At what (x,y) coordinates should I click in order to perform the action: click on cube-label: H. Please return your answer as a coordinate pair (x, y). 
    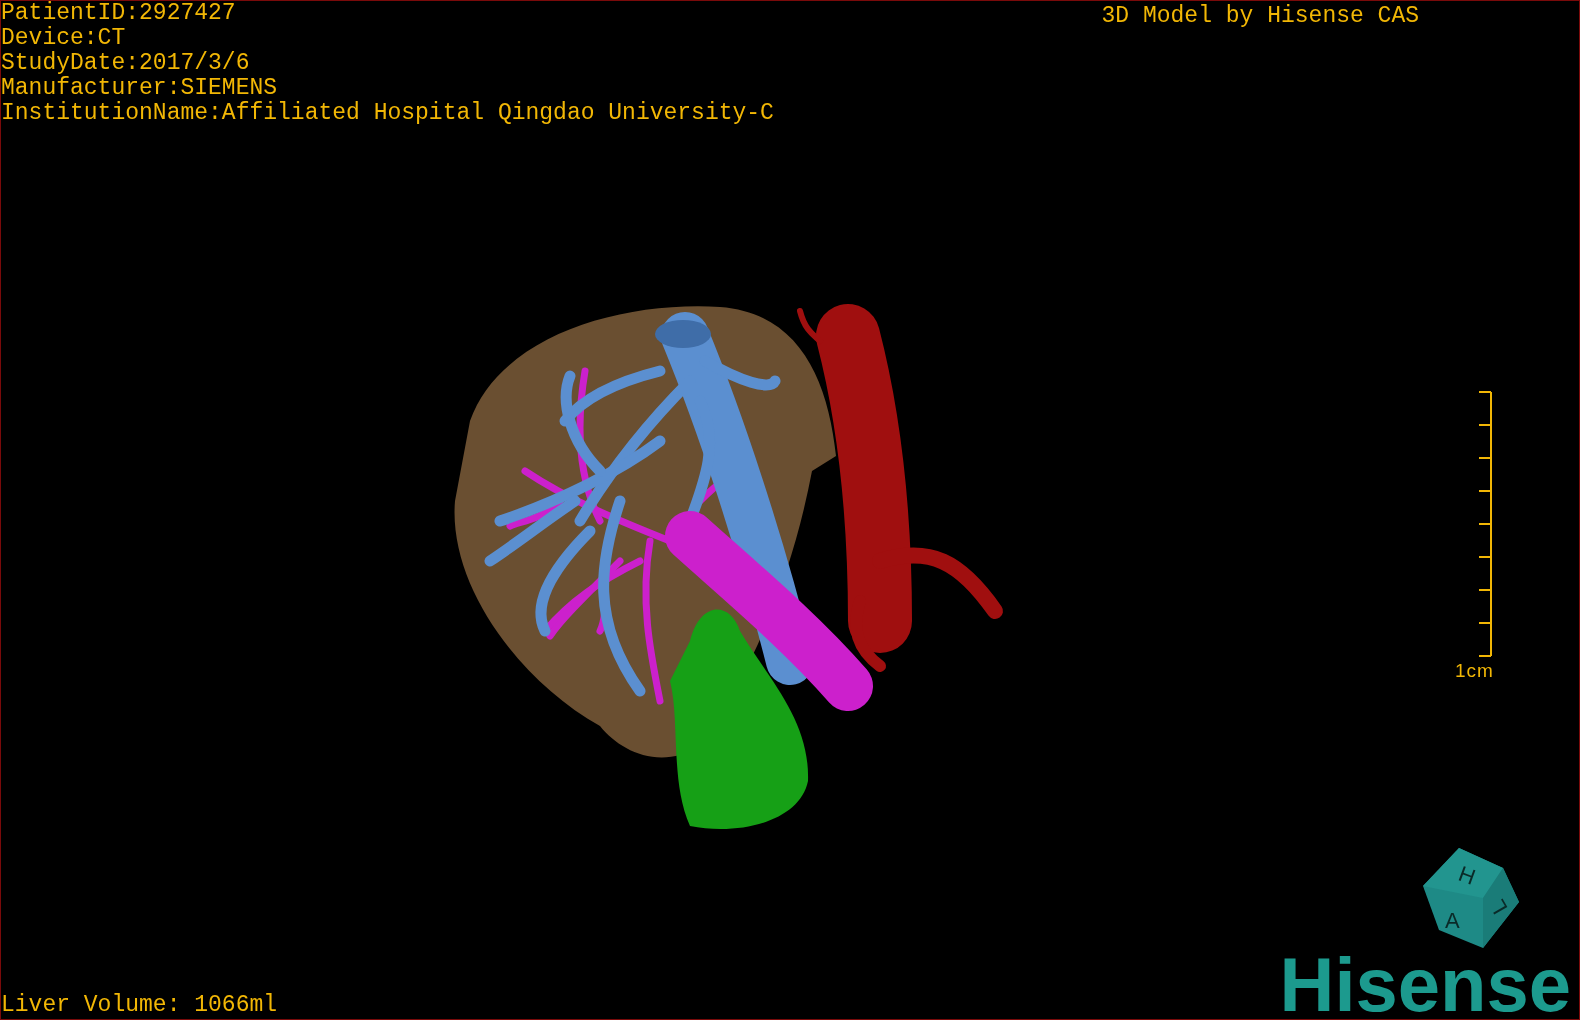
    Looking at the image, I should click on (1467, 875).